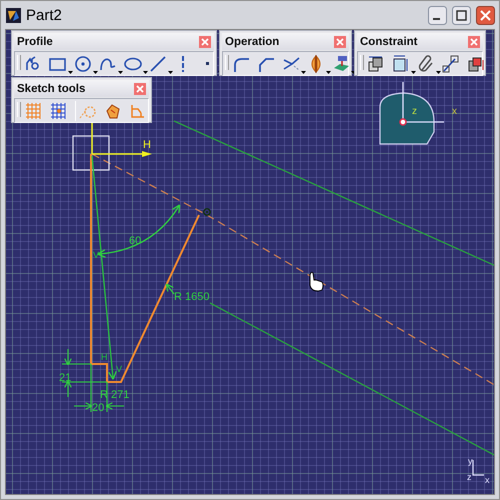 This screenshot has width=500, height=500. Describe the element at coordinates (469, 477) in the screenshot. I see `triad-axis-label: z` at that location.